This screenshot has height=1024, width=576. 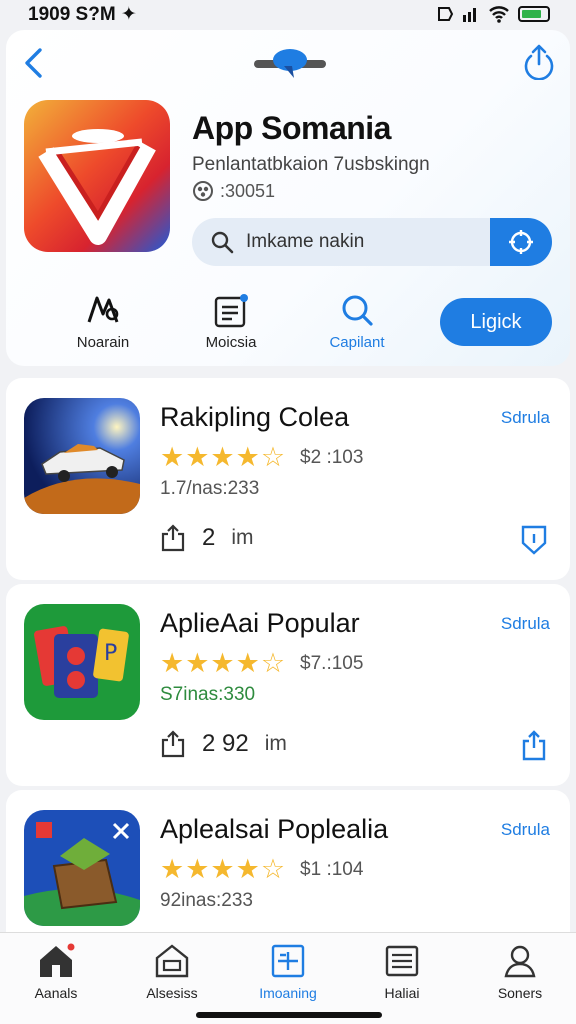 What do you see at coordinates (332, 869) in the screenshot?
I see `app-price: $1 :104` at bounding box center [332, 869].